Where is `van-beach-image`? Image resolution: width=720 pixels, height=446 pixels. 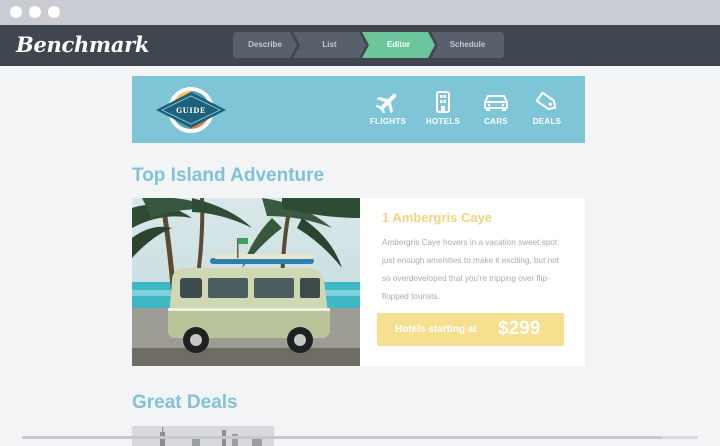
van-beach-image is located at coordinates (246, 282).